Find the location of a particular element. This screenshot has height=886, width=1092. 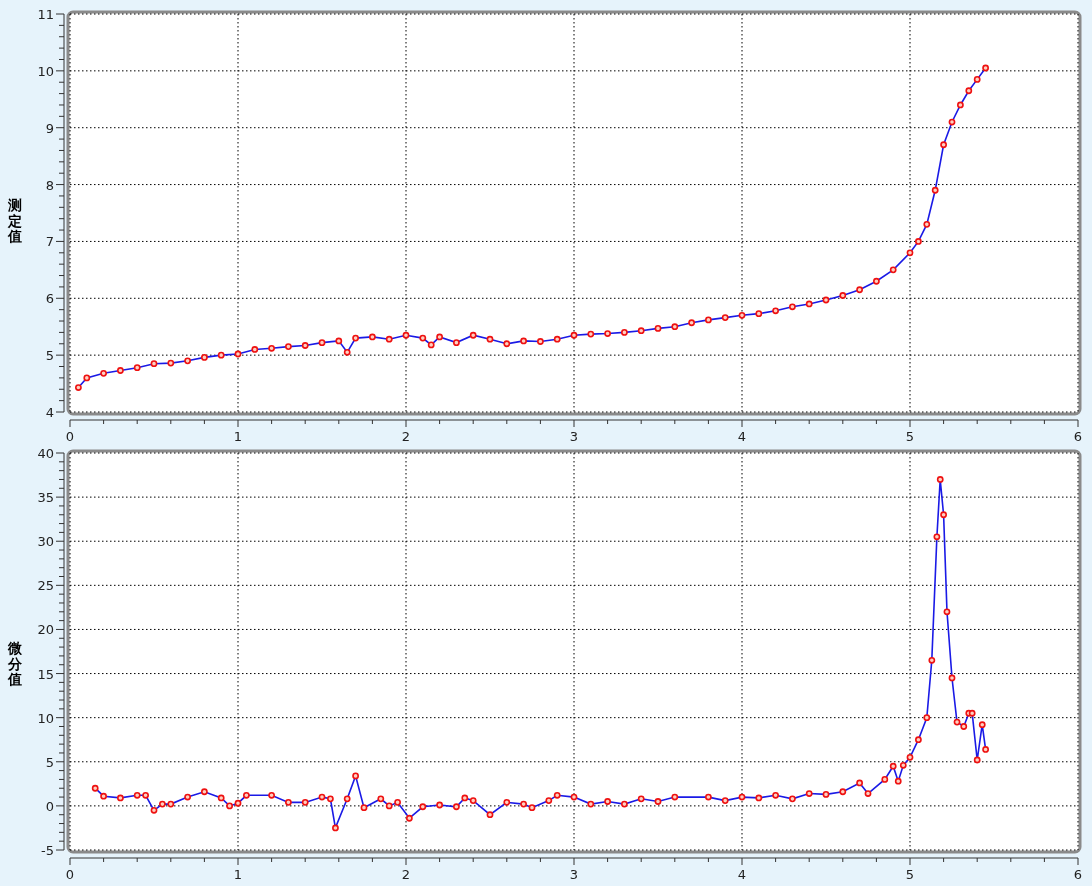

y-tick-label: 8 is located at coordinates (49, 185).